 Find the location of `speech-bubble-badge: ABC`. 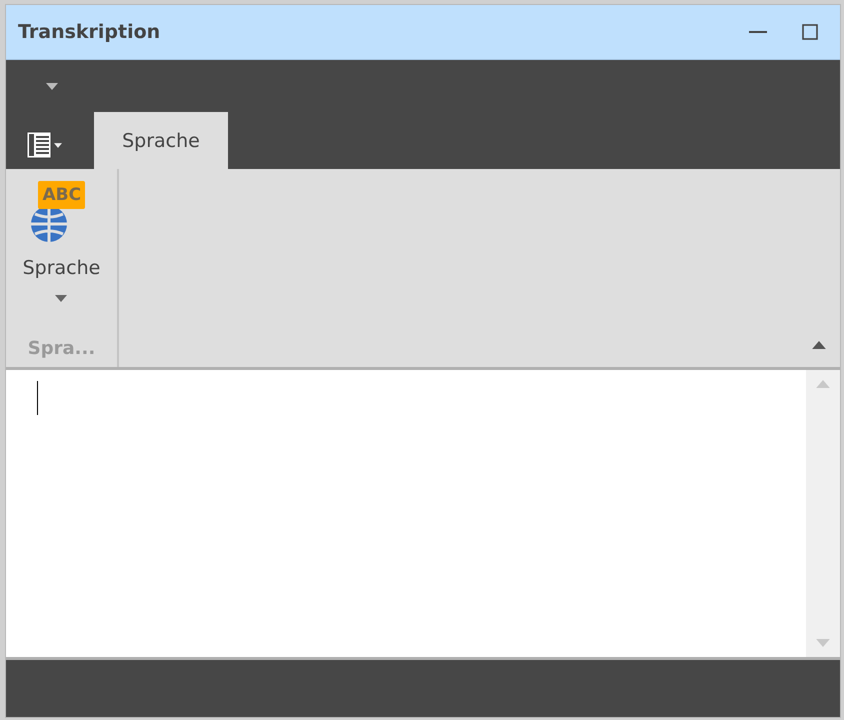

speech-bubble-badge: ABC is located at coordinates (62, 195).